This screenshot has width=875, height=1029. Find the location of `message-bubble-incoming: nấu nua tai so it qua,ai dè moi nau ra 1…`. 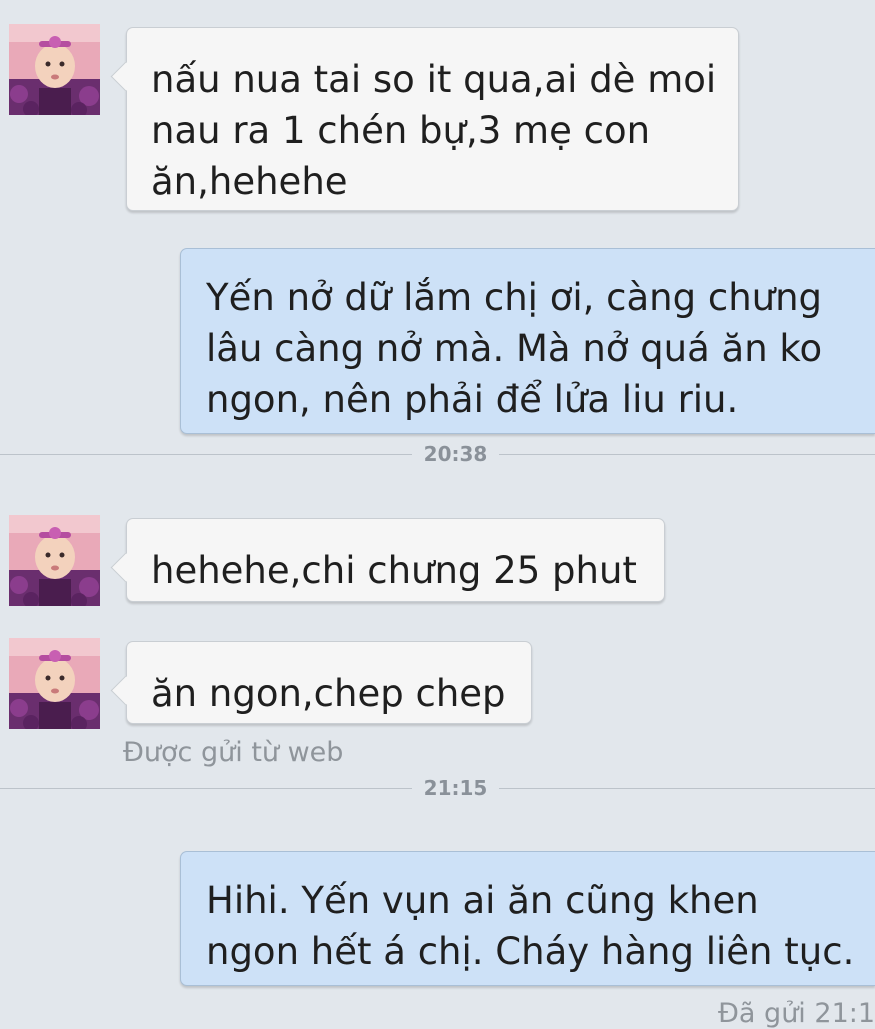

message-bubble-incoming: nấu nua tai so it qua,ai dè moi nau ra 1… is located at coordinates (432, 119).